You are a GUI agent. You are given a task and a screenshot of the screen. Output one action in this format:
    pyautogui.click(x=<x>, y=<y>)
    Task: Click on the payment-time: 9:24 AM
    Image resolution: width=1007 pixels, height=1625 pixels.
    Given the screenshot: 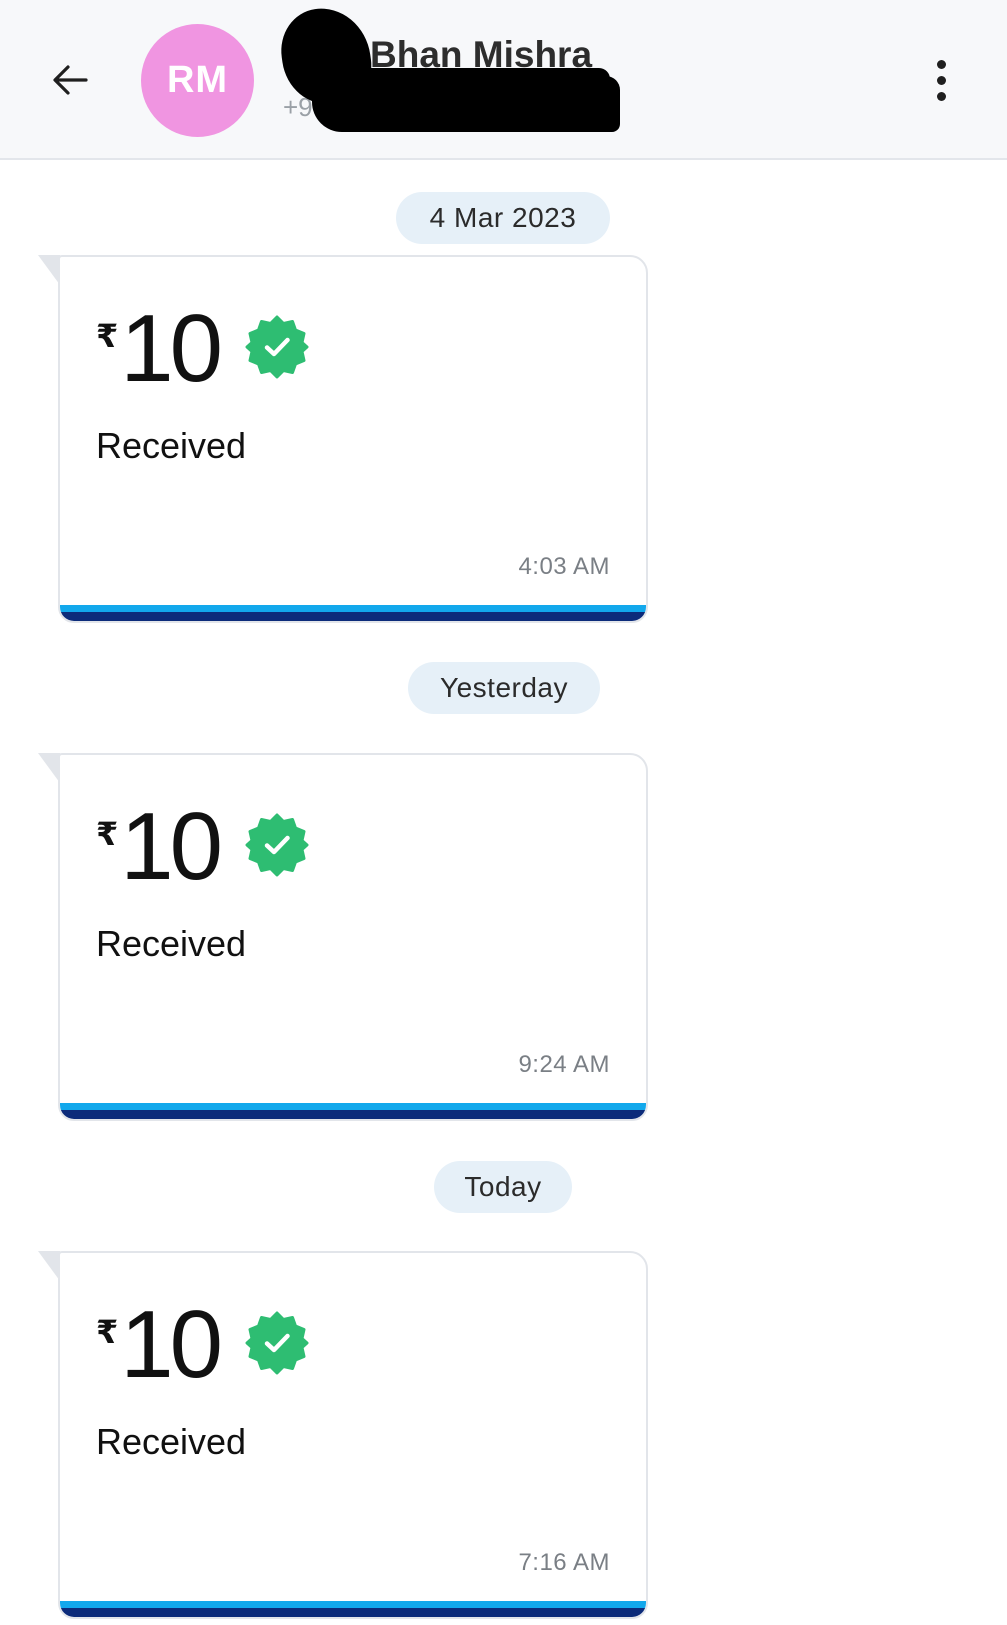 What is the action you would take?
    pyautogui.click(x=564, y=1064)
    